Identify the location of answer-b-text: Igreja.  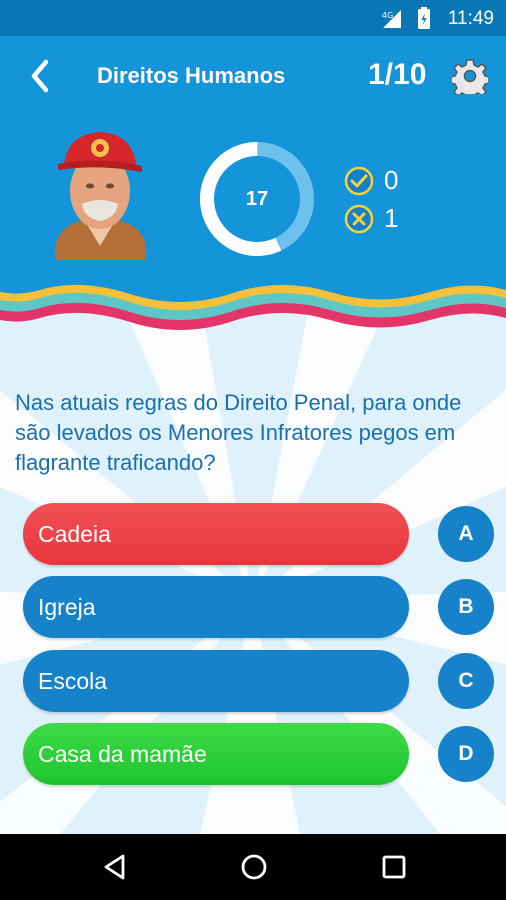
(67, 607).